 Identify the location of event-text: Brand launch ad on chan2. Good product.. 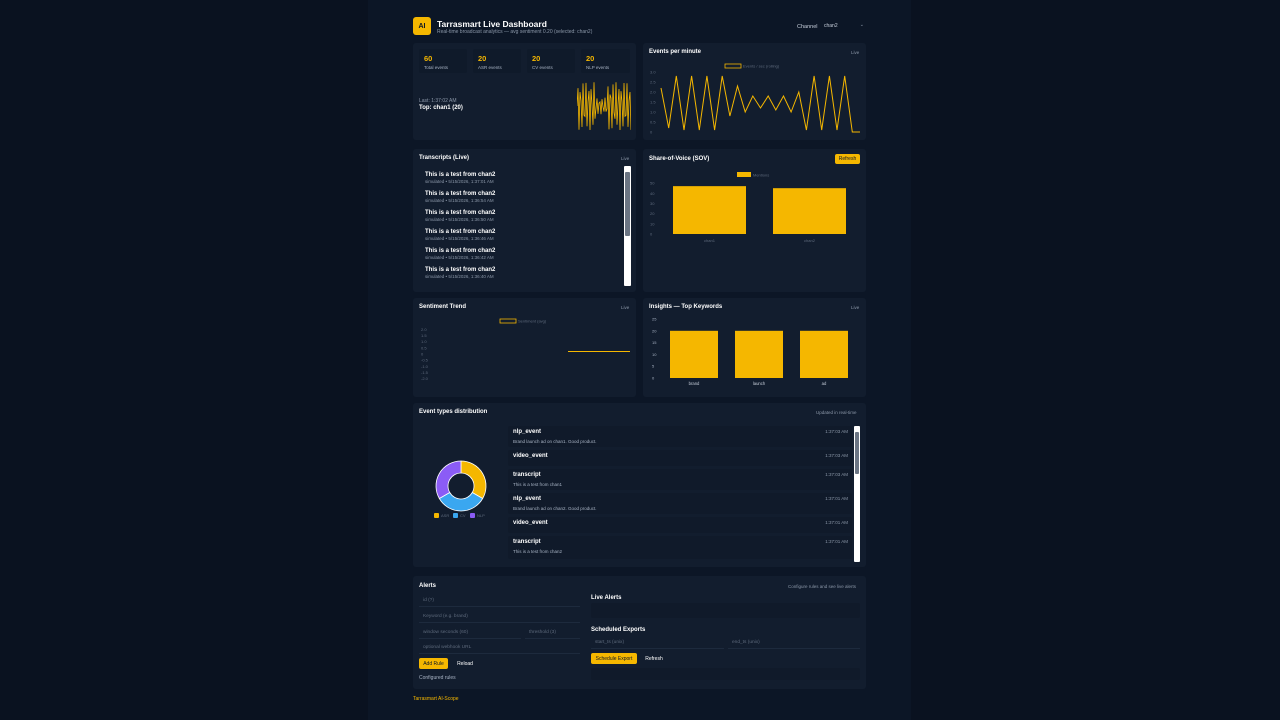
(555, 508).